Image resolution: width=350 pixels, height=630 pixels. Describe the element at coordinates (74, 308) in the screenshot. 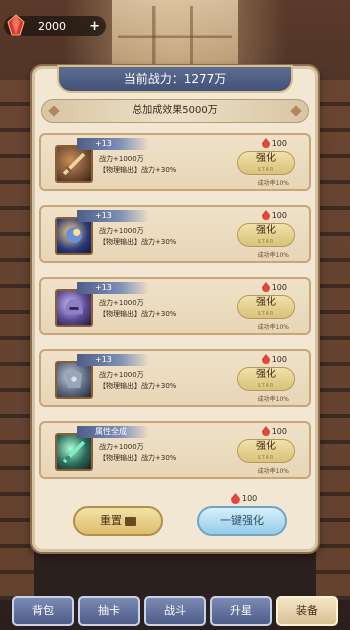

I see `helmet-icon` at that location.